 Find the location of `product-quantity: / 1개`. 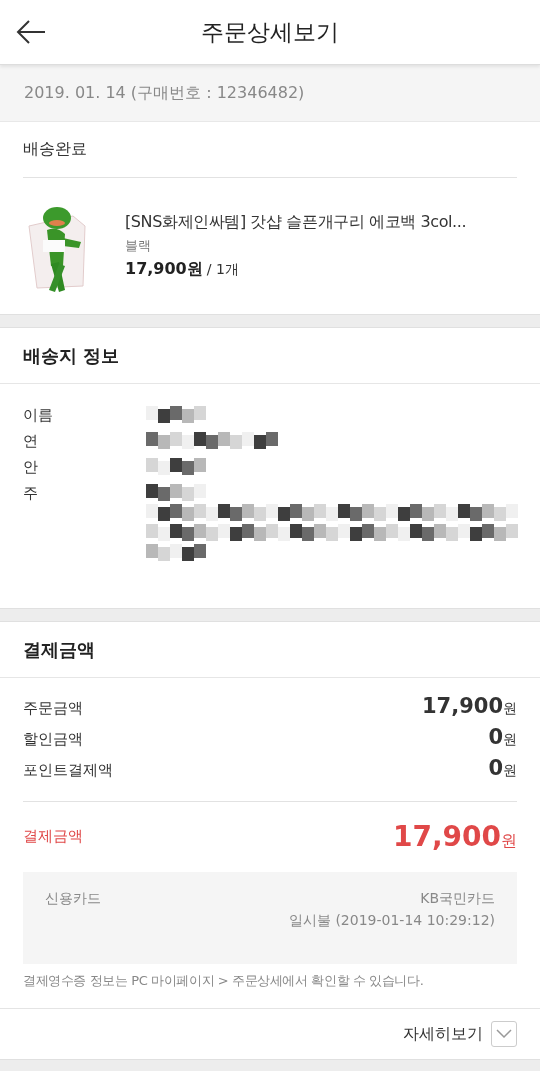

product-quantity: / 1개 is located at coordinates (222, 270).